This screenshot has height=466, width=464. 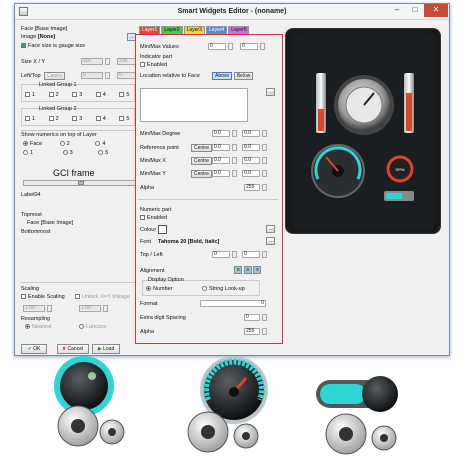 What do you see at coordinates (257, 270) in the screenshot?
I see `align-right-icon: ≡` at bounding box center [257, 270].